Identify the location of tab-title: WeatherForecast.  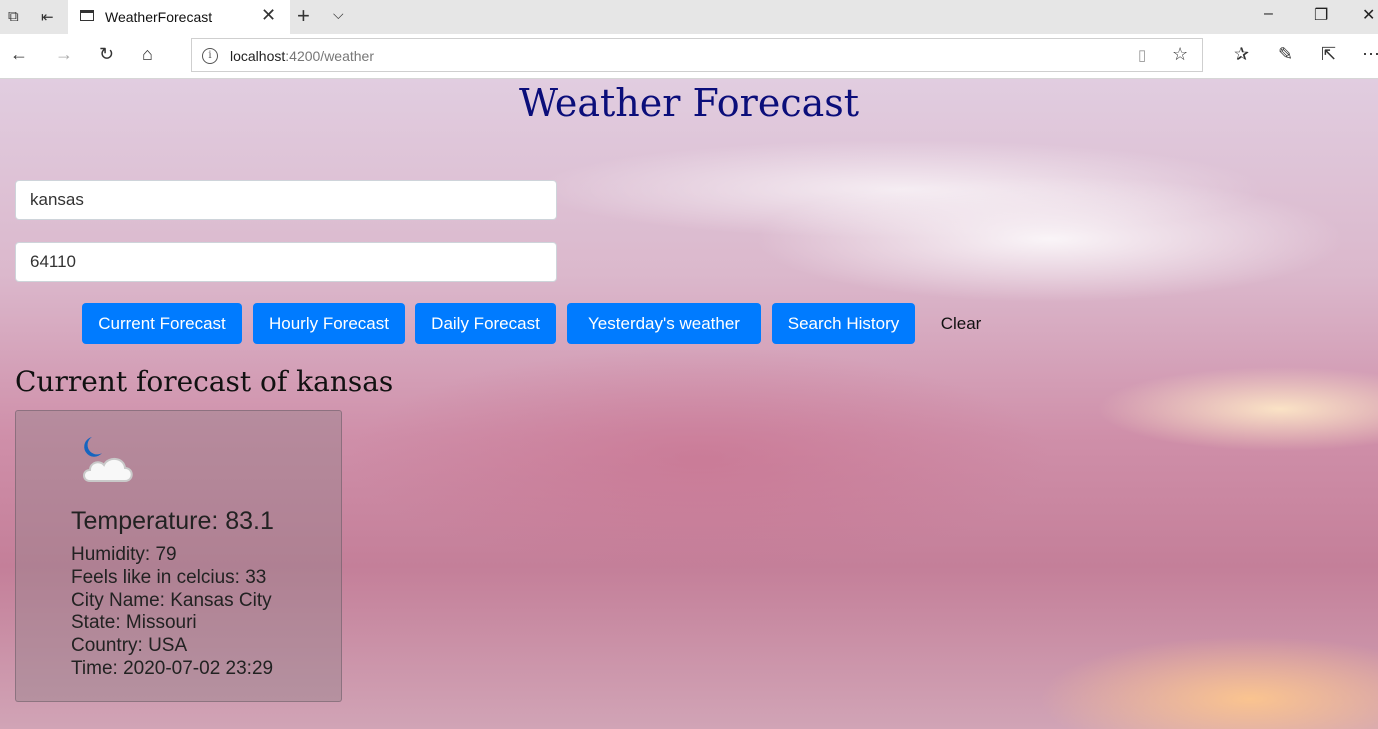
(159, 17).